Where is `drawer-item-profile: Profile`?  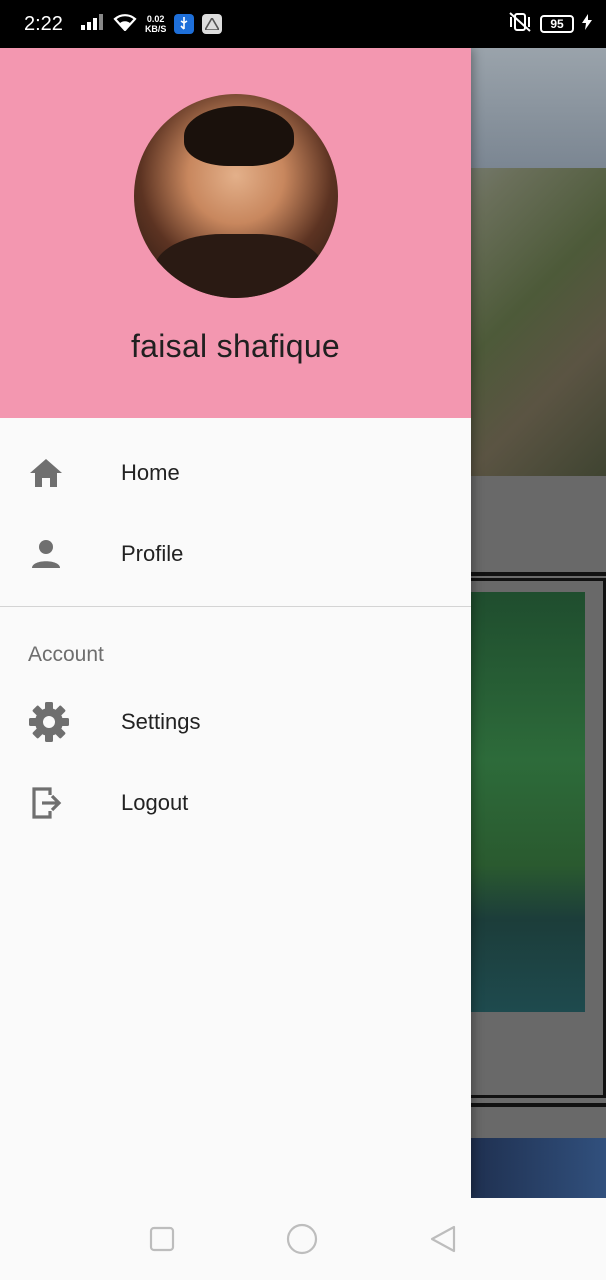 drawer-item-profile: Profile is located at coordinates (235, 553).